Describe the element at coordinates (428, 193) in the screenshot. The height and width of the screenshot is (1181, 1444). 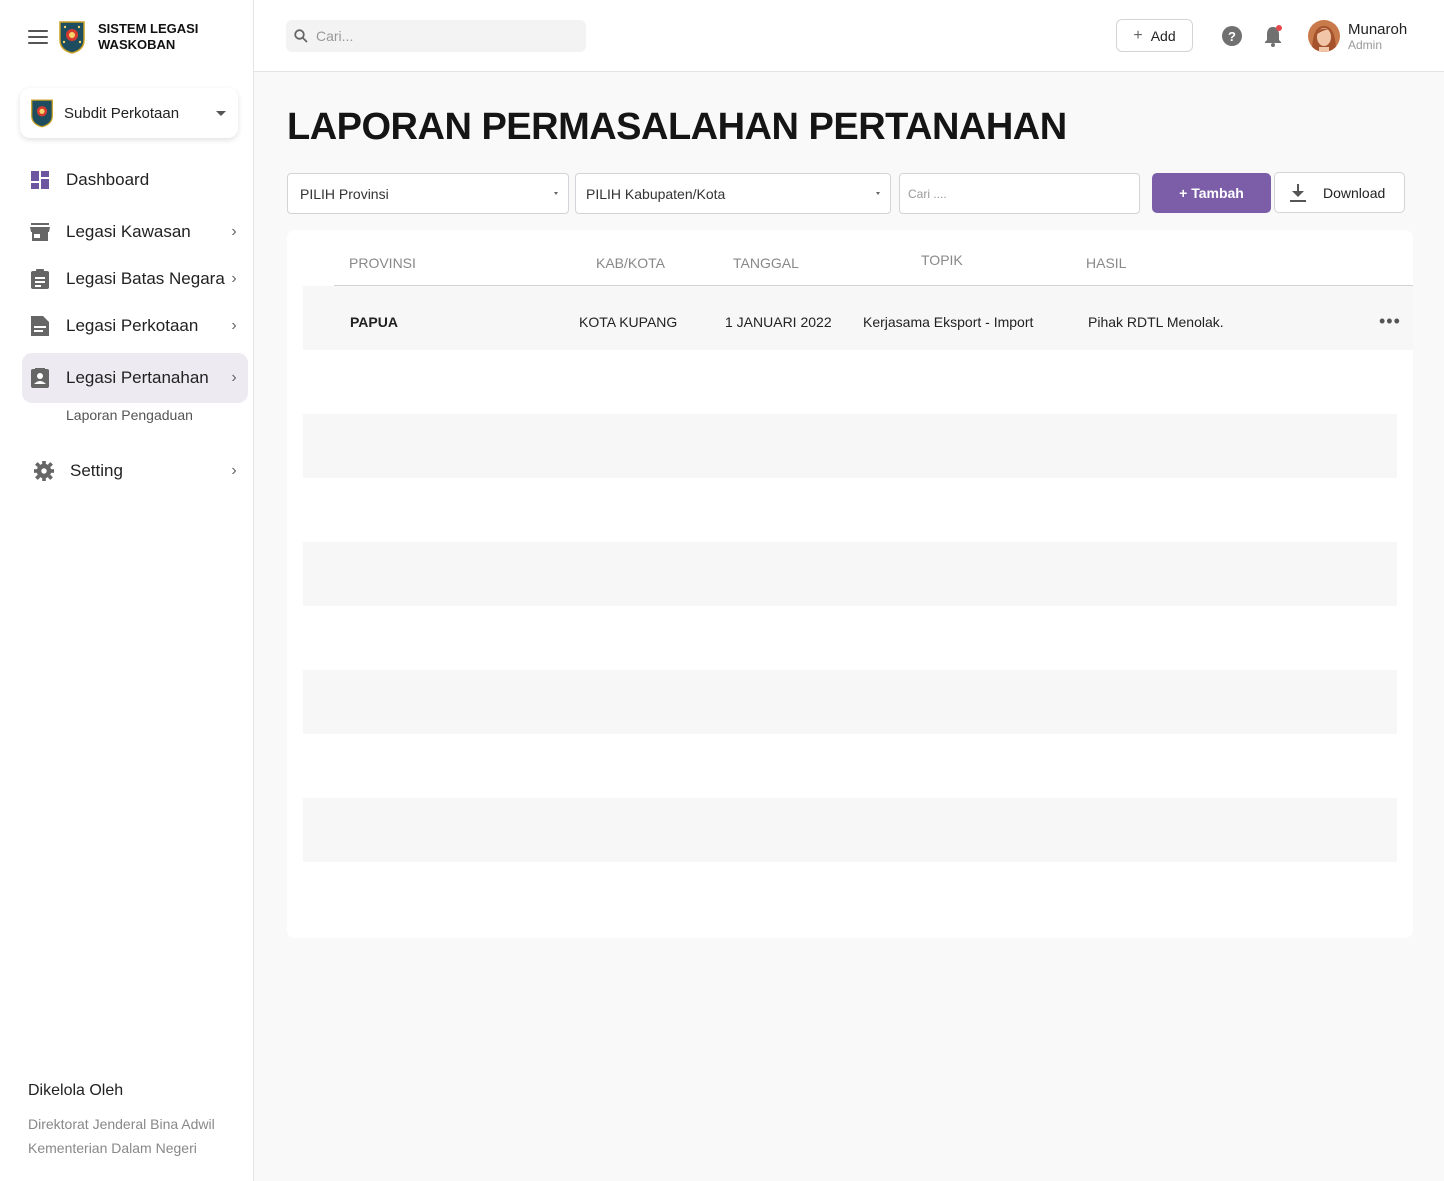
I see `province-select: PILIH Provinsi` at that location.